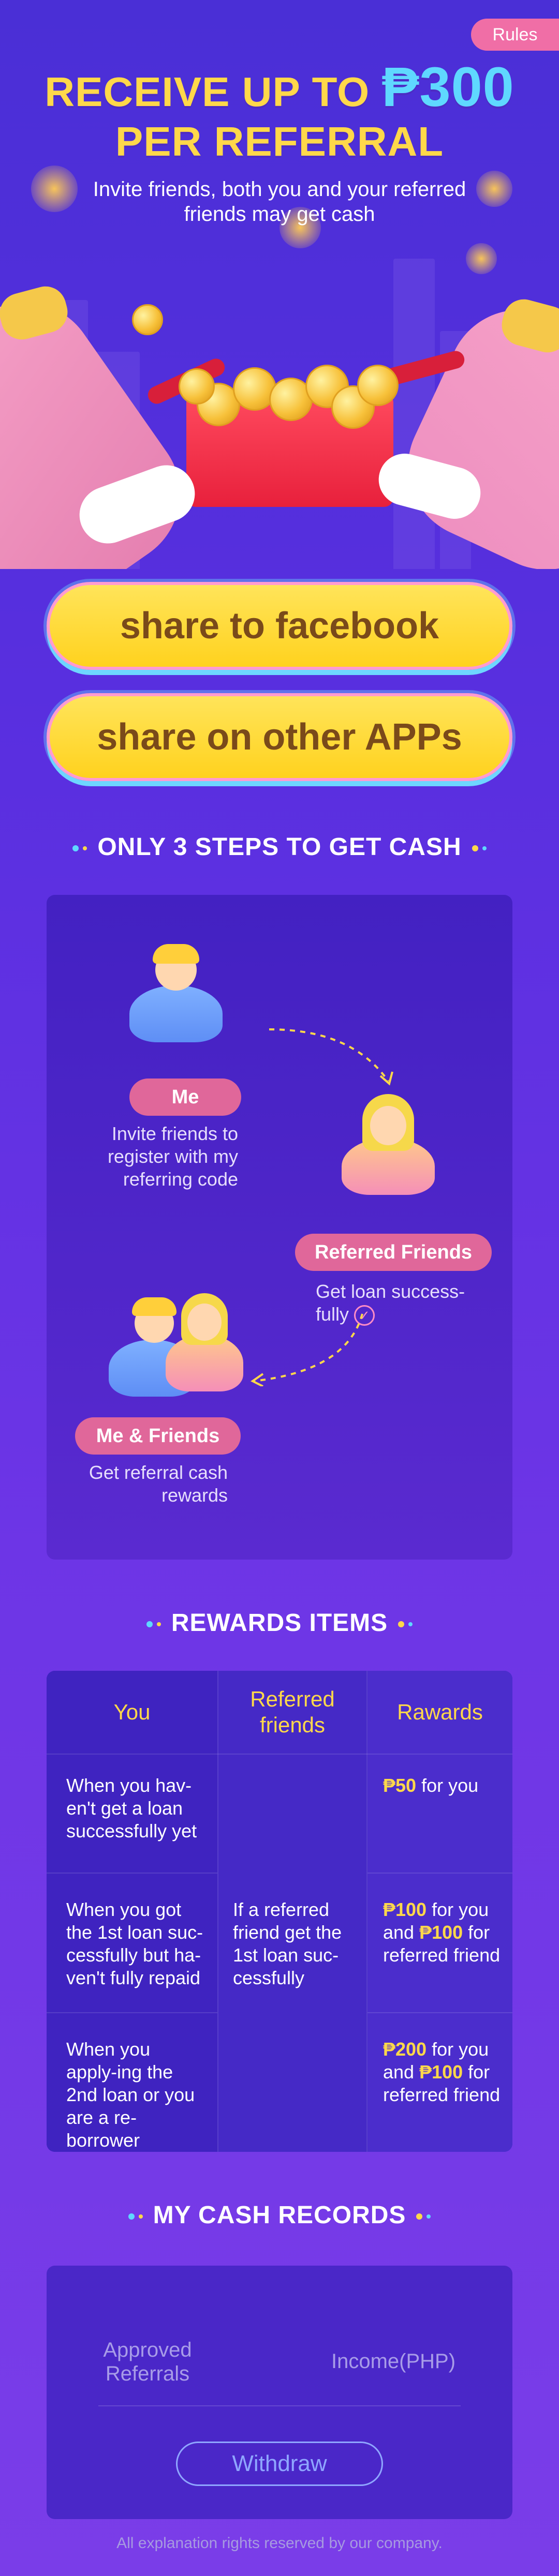 This screenshot has width=559, height=2576. I want to click on divider, so click(279, 2405).